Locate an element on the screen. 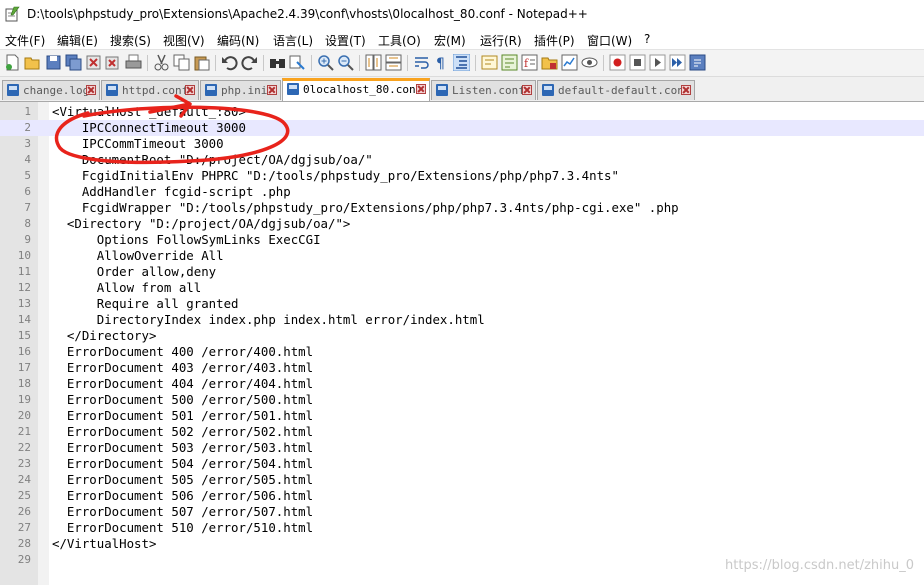 Image resolution: width=924 pixels, height=585 pixels. find-icon is located at coordinates (277, 62).